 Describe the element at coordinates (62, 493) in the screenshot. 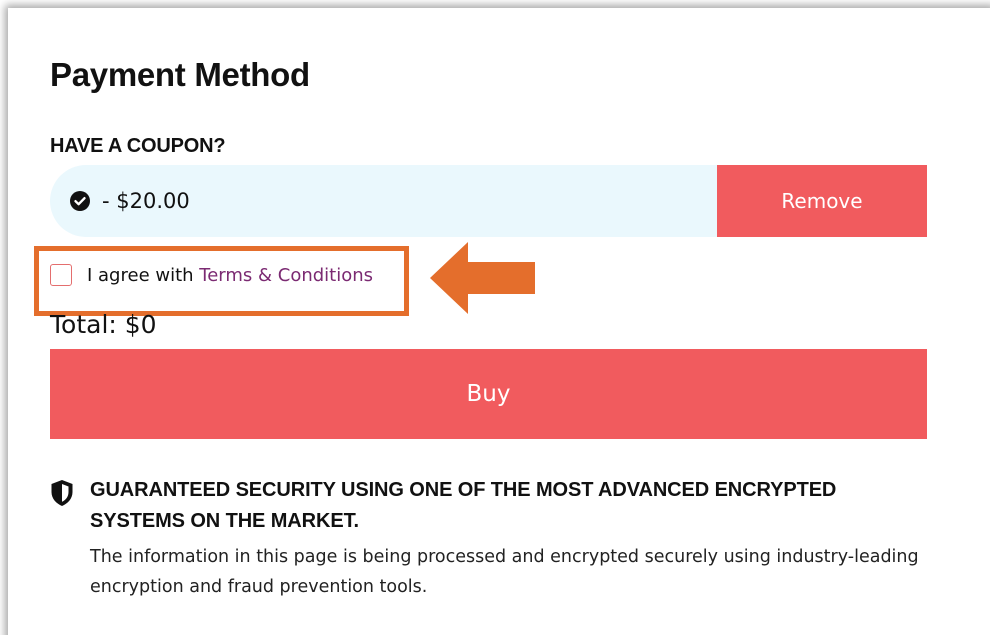

I see `shield-icon` at that location.